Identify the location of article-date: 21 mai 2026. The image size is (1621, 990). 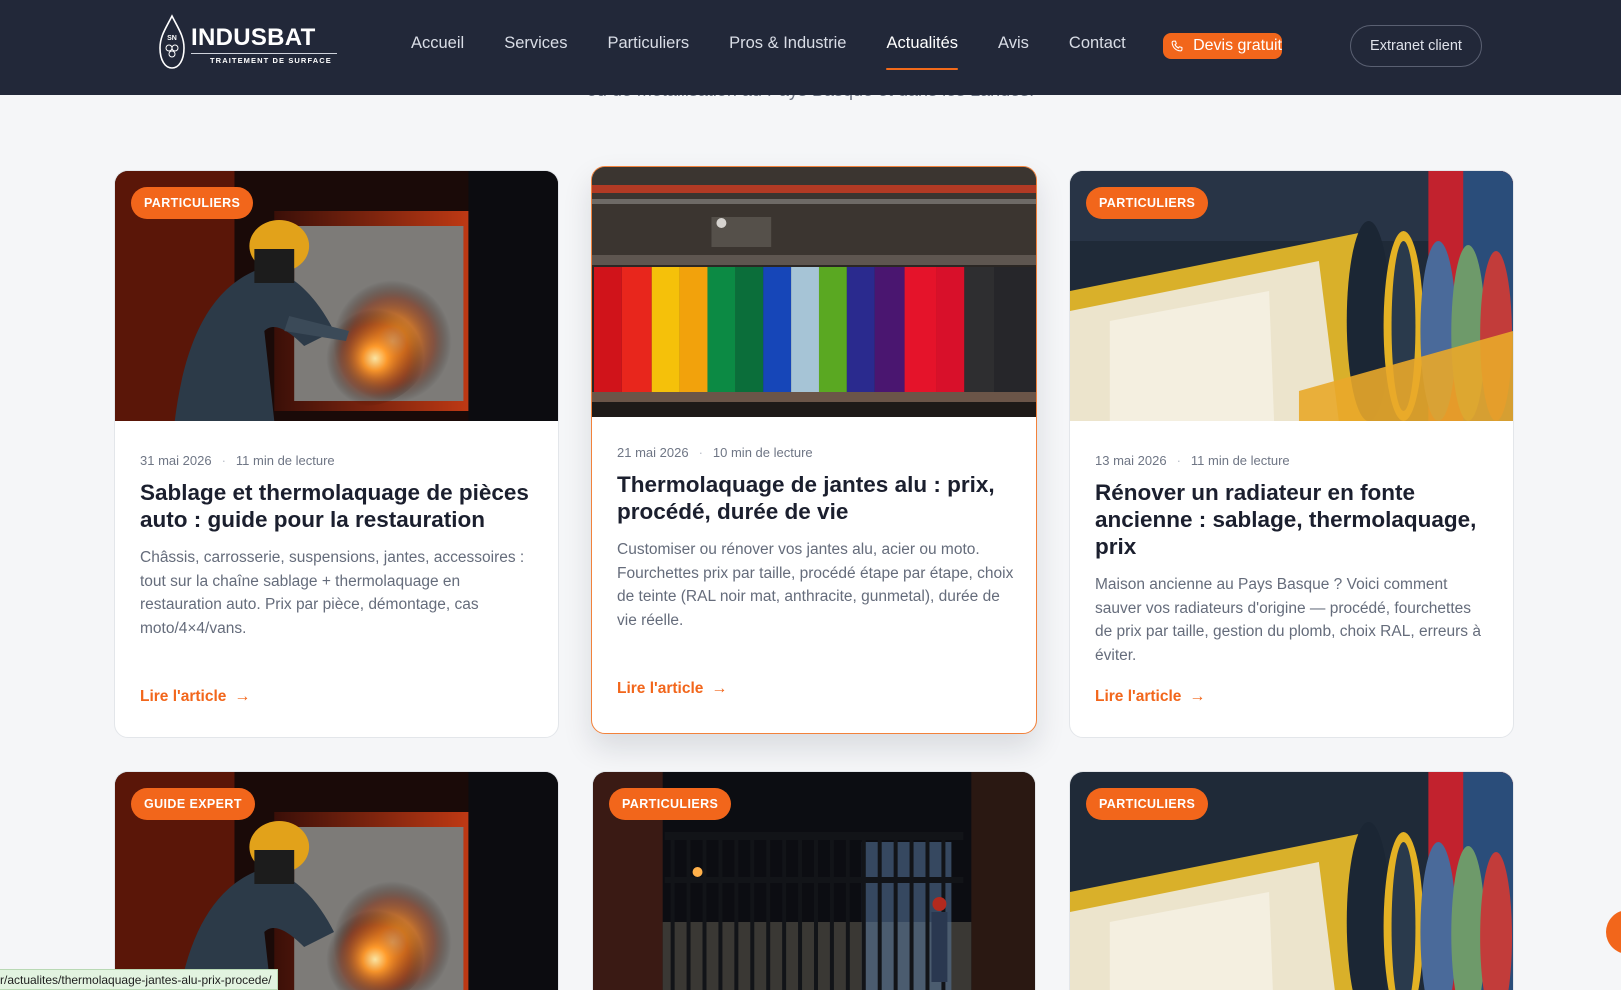
(653, 452).